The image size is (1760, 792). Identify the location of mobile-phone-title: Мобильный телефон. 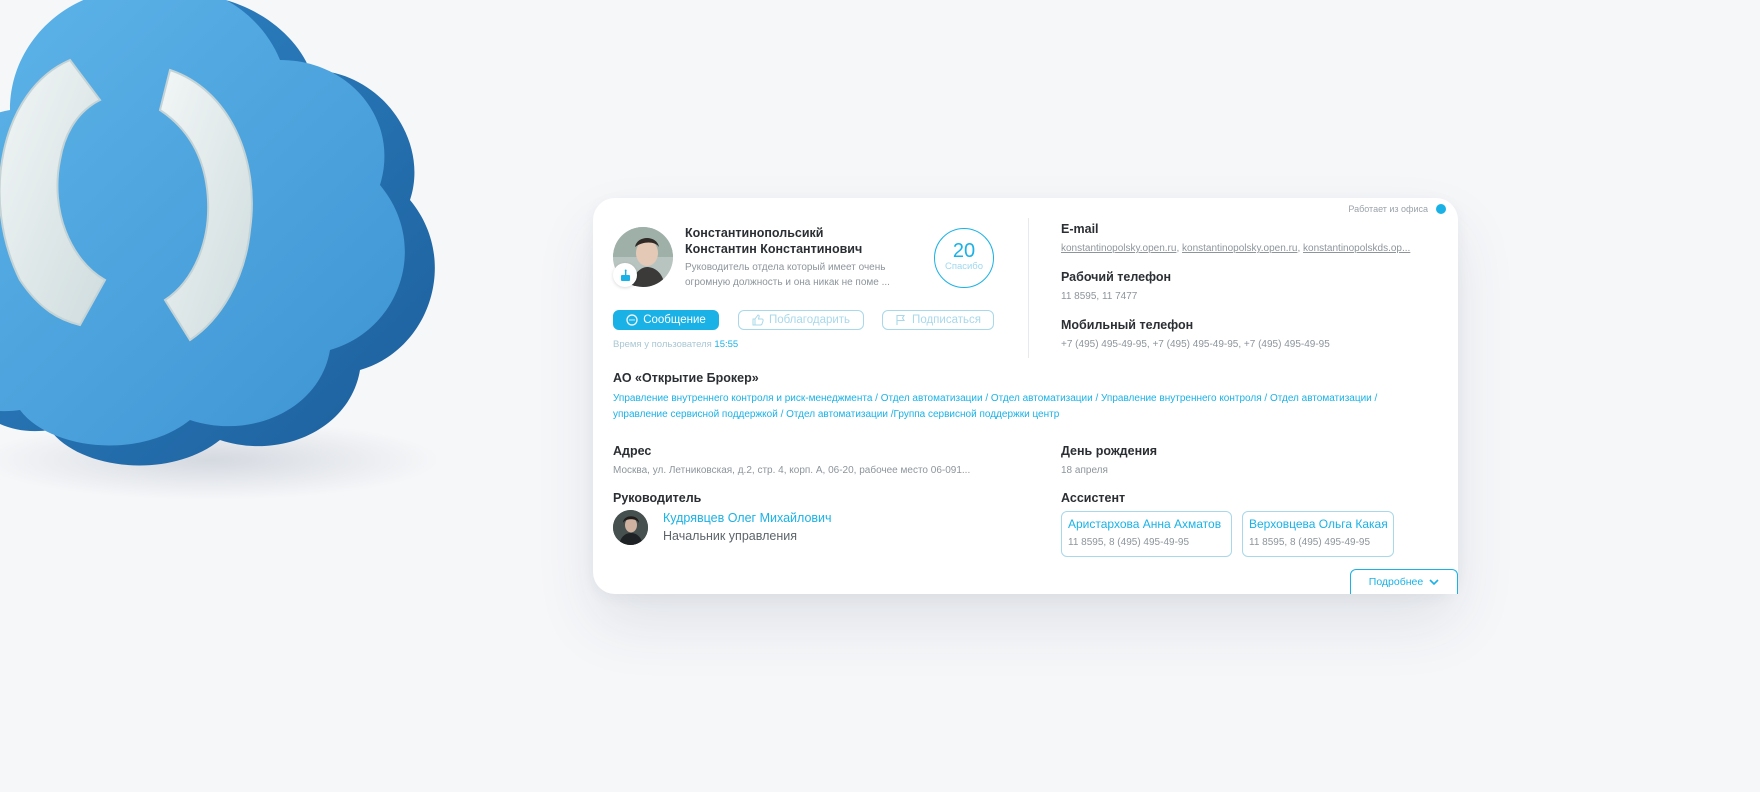
(1127, 325).